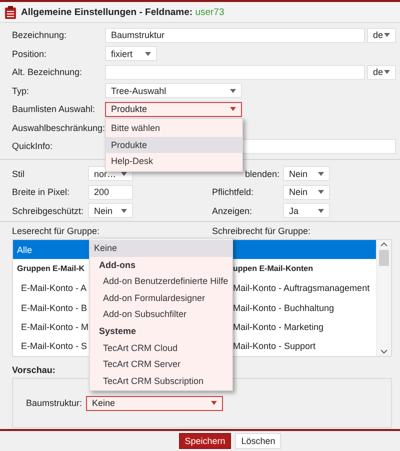  Describe the element at coordinates (19, 173) in the screenshot. I see `field-label: Stil` at that location.